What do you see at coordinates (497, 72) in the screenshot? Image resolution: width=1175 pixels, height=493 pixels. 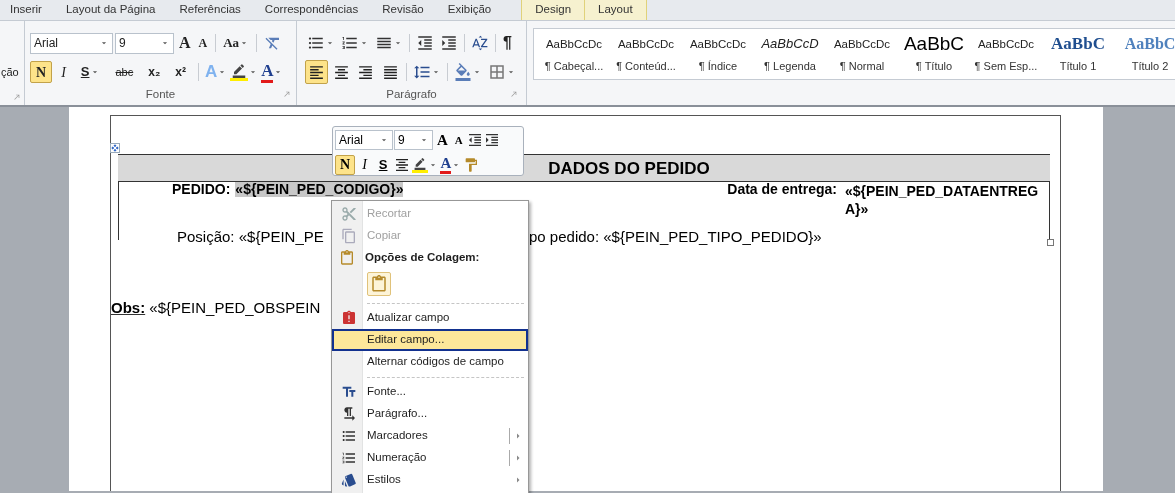 I see `borders-icon` at bounding box center [497, 72].